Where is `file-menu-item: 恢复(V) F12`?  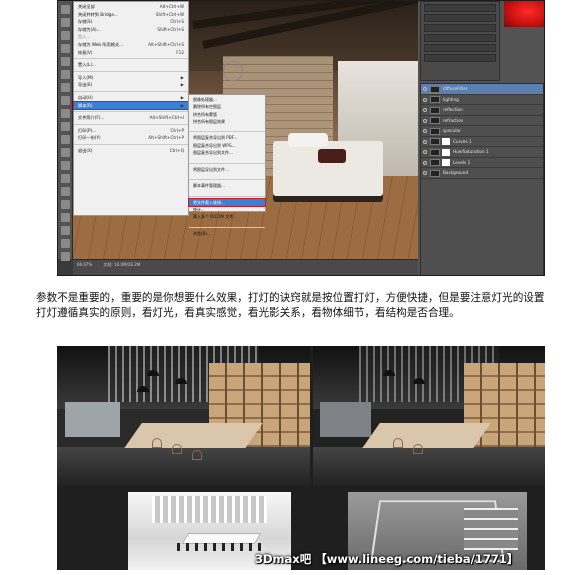
file-menu-item: 恢复(V) F12 is located at coordinates (131, 53).